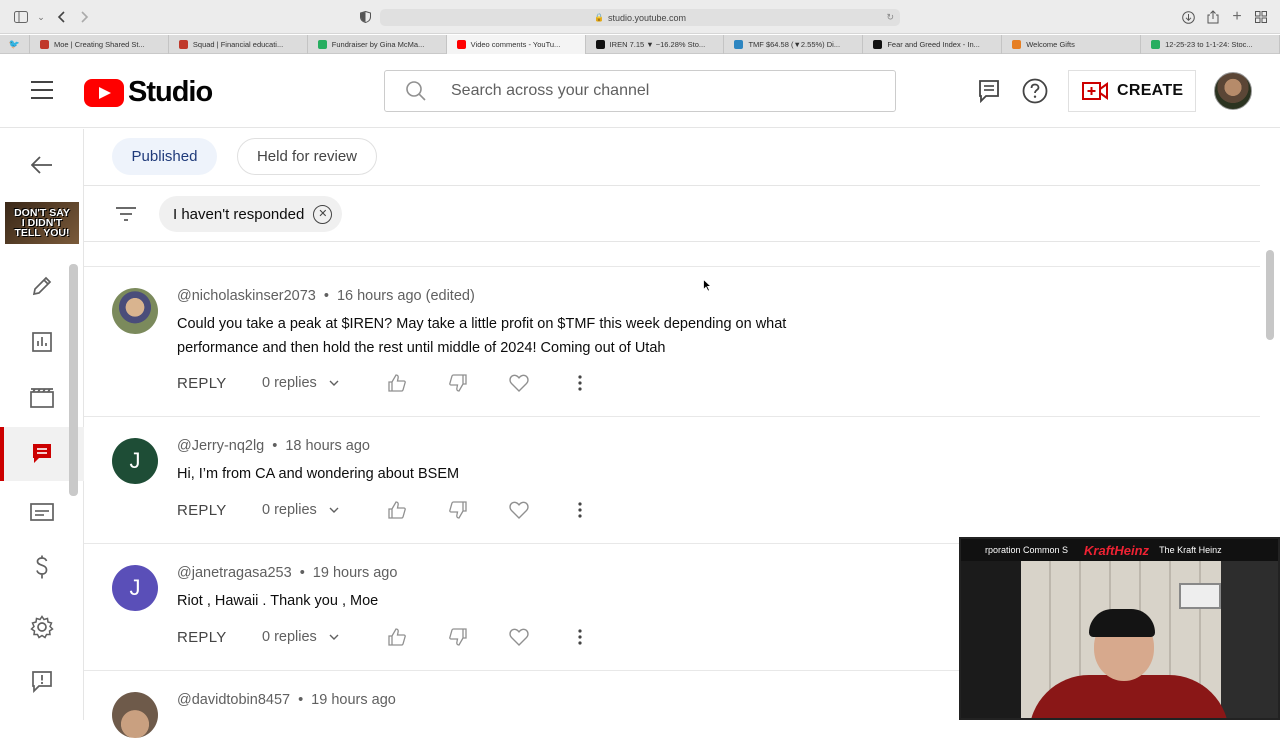 This screenshot has width=1280, height=738. Describe the element at coordinates (1150, 90) in the screenshot. I see `create-label: CREATE` at that location.